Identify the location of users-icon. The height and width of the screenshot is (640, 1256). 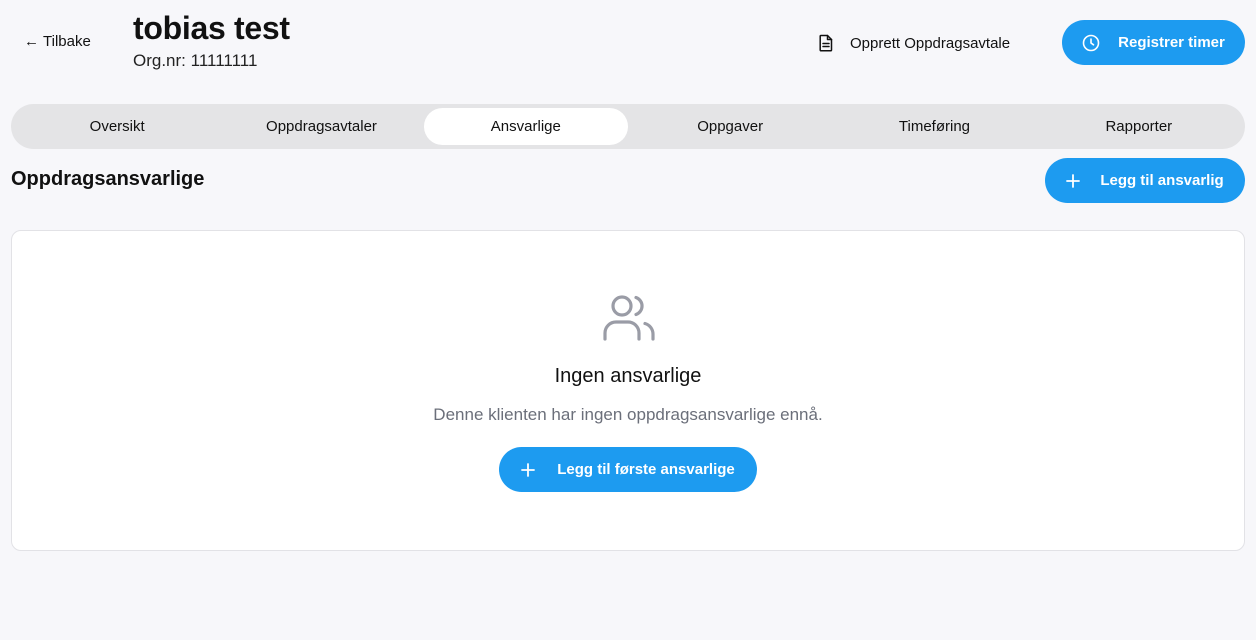
(629, 318).